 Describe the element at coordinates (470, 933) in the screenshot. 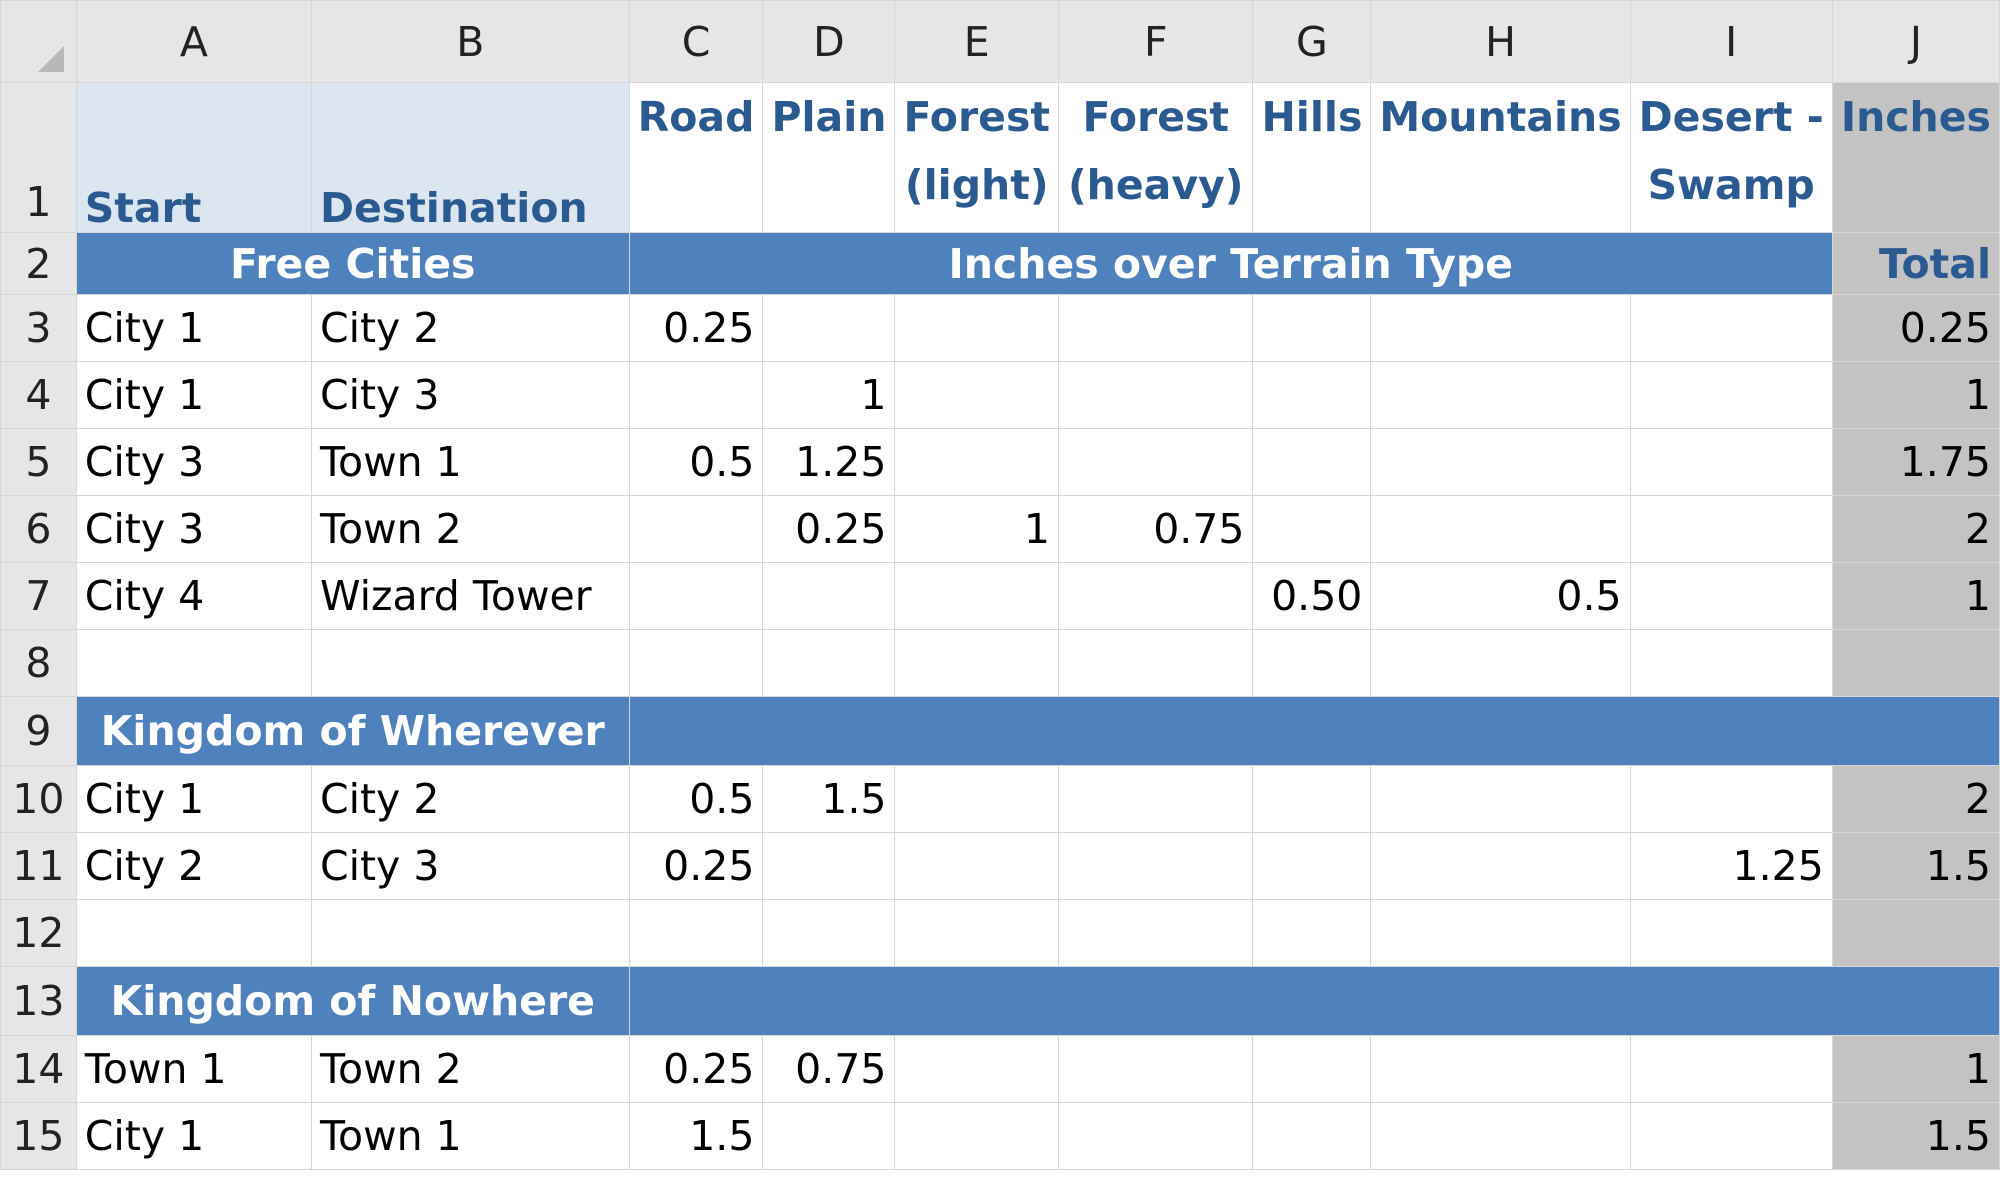

I see `cell-b12` at that location.